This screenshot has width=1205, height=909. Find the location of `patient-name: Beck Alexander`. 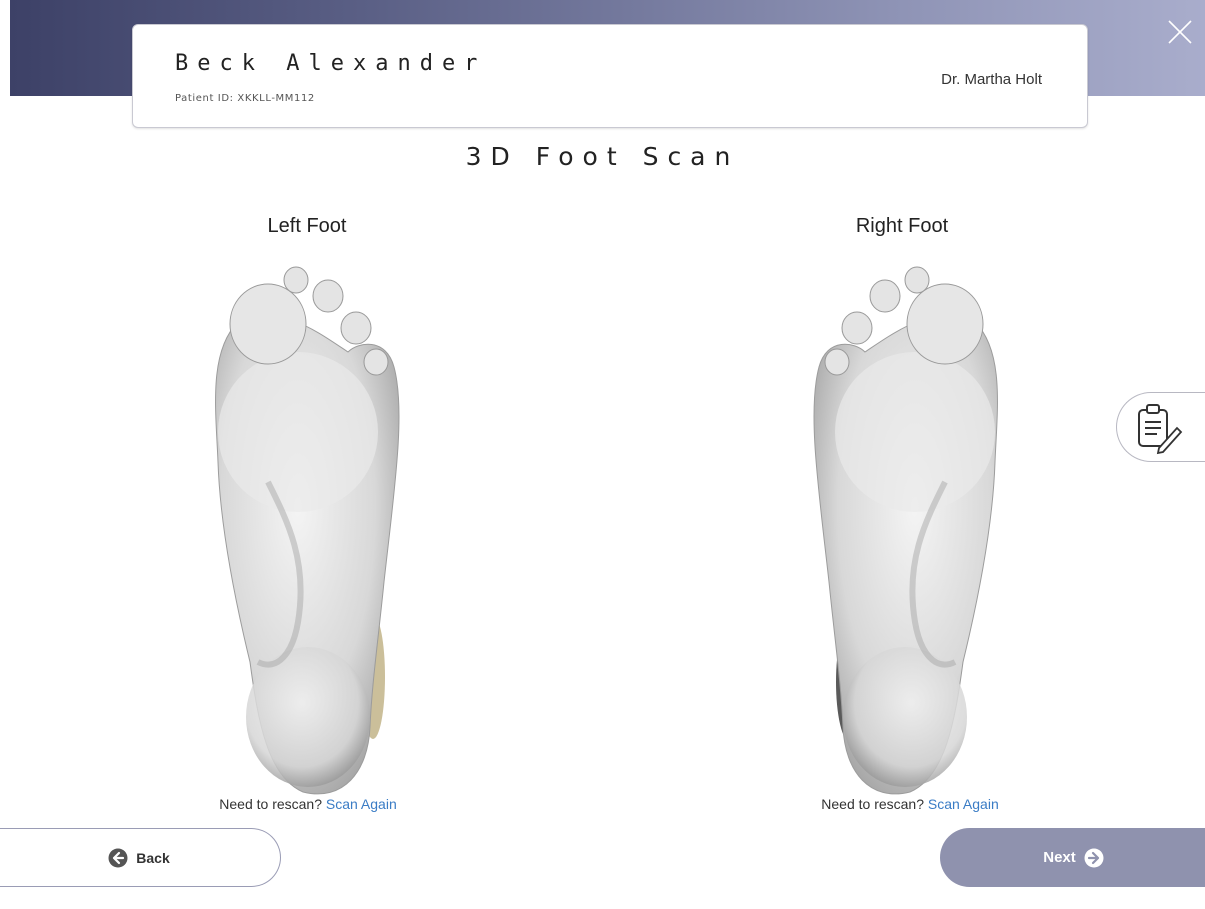

patient-name: Beck Alexander is located at coordinates (331, 63).